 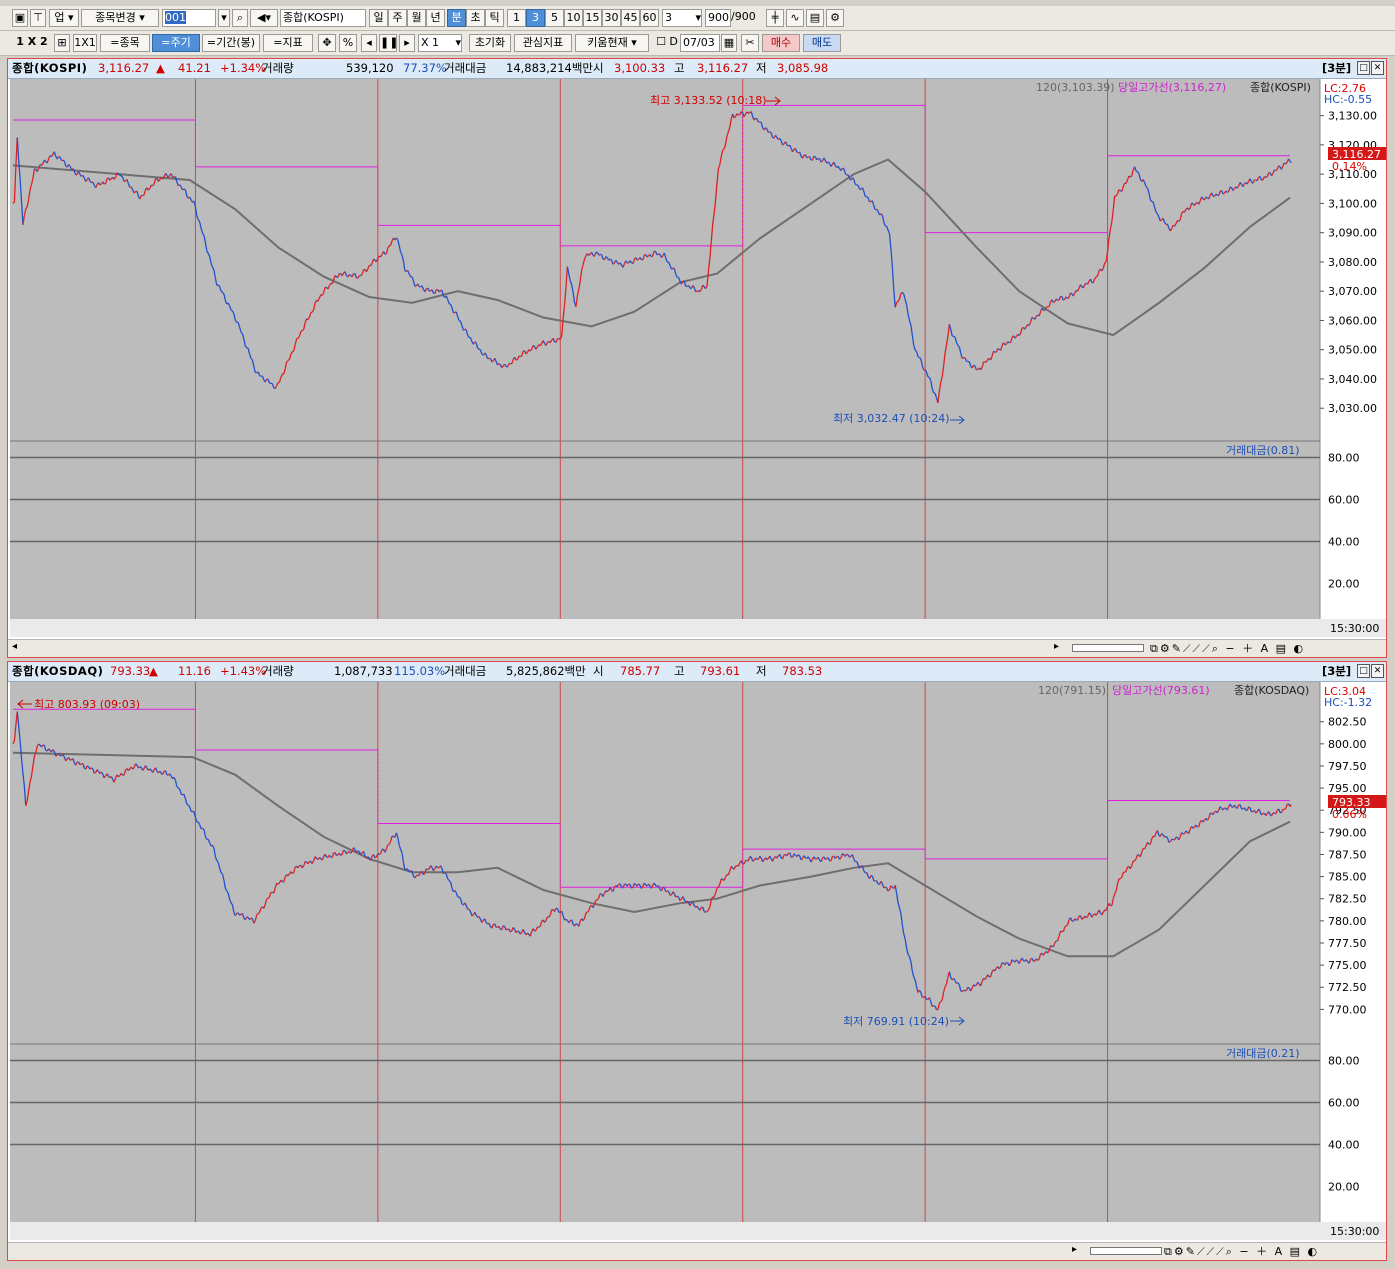 I want to click on tab-year: 년, so click(x=435, y=18).